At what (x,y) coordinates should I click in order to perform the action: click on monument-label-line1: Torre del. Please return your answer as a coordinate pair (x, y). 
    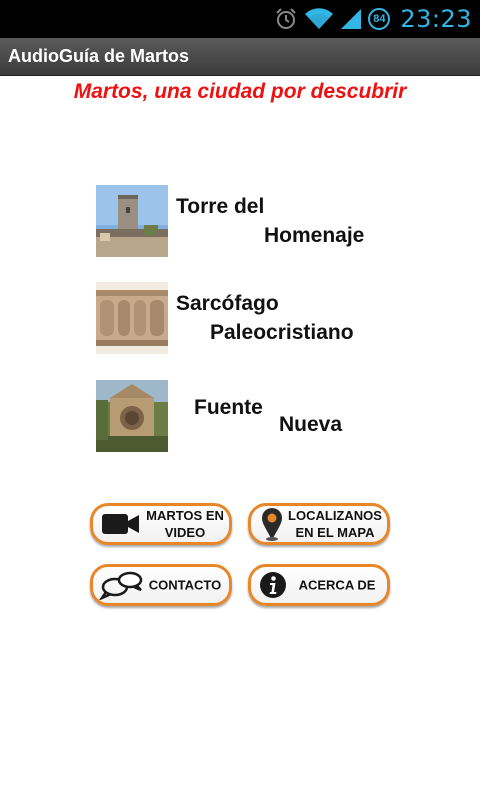
    Looking at the image, I should click on (220, 206).